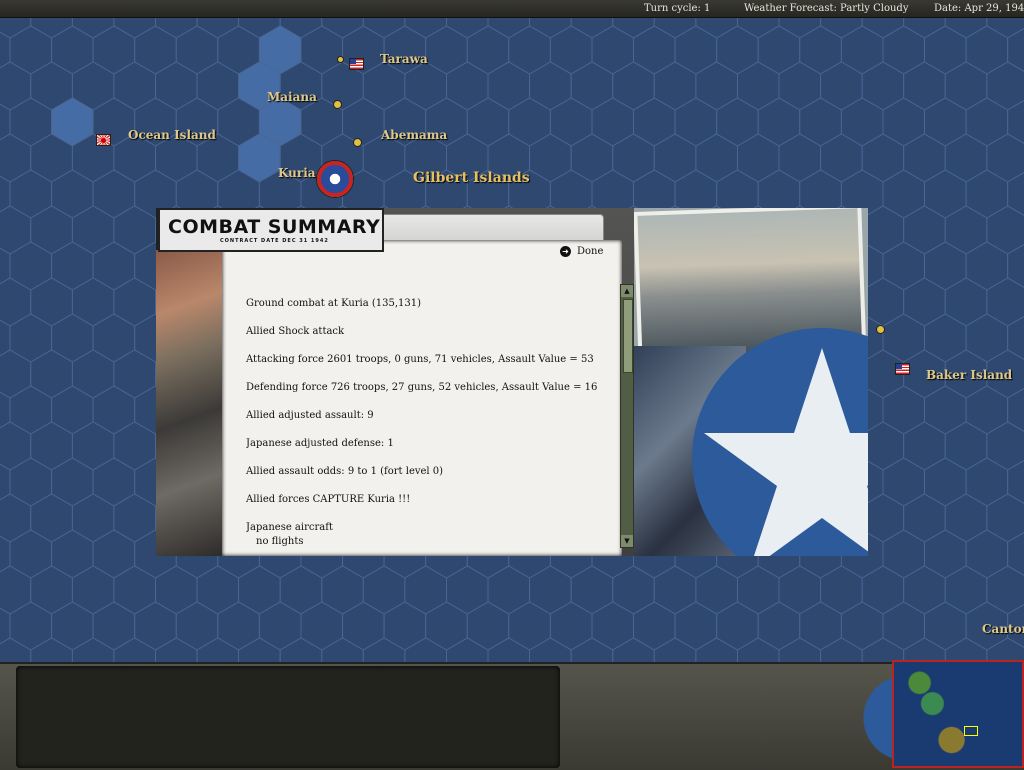 Image resolution: width=1024 pixels, height=770 pixels. What do you see at coordinates (414, 135) in the screenshot?
I see `location-label-abemama: Abemama` at bounding box center [414, 135].